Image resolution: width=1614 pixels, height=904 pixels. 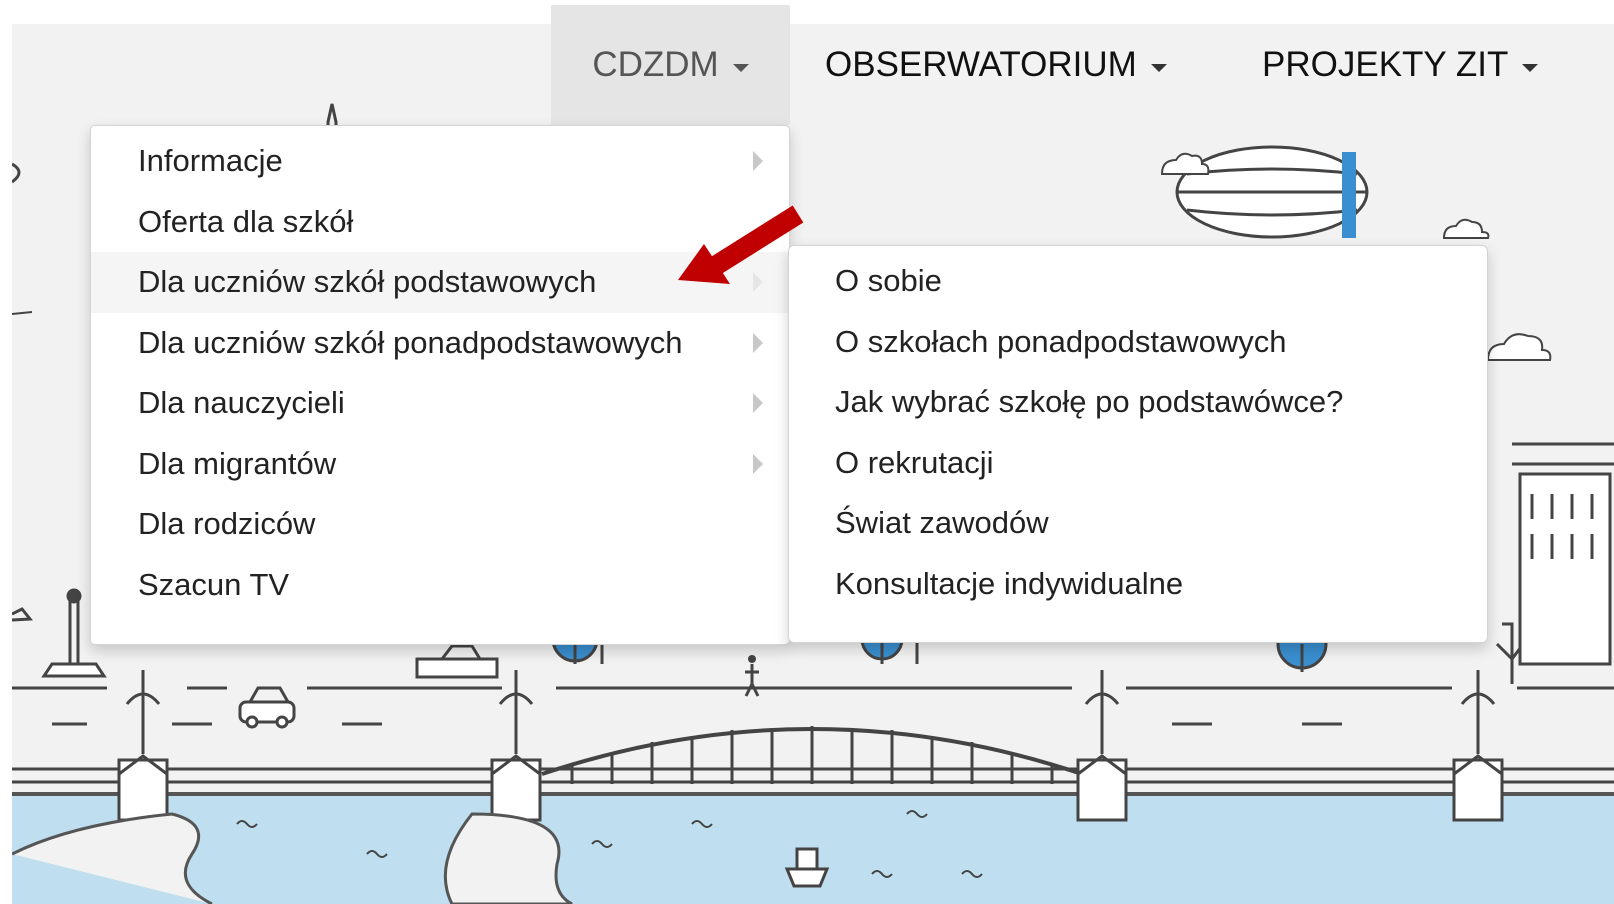 I want to click on menu-item-label: Dla uczniów szkół podstawowych, so click(x=367, y=282).